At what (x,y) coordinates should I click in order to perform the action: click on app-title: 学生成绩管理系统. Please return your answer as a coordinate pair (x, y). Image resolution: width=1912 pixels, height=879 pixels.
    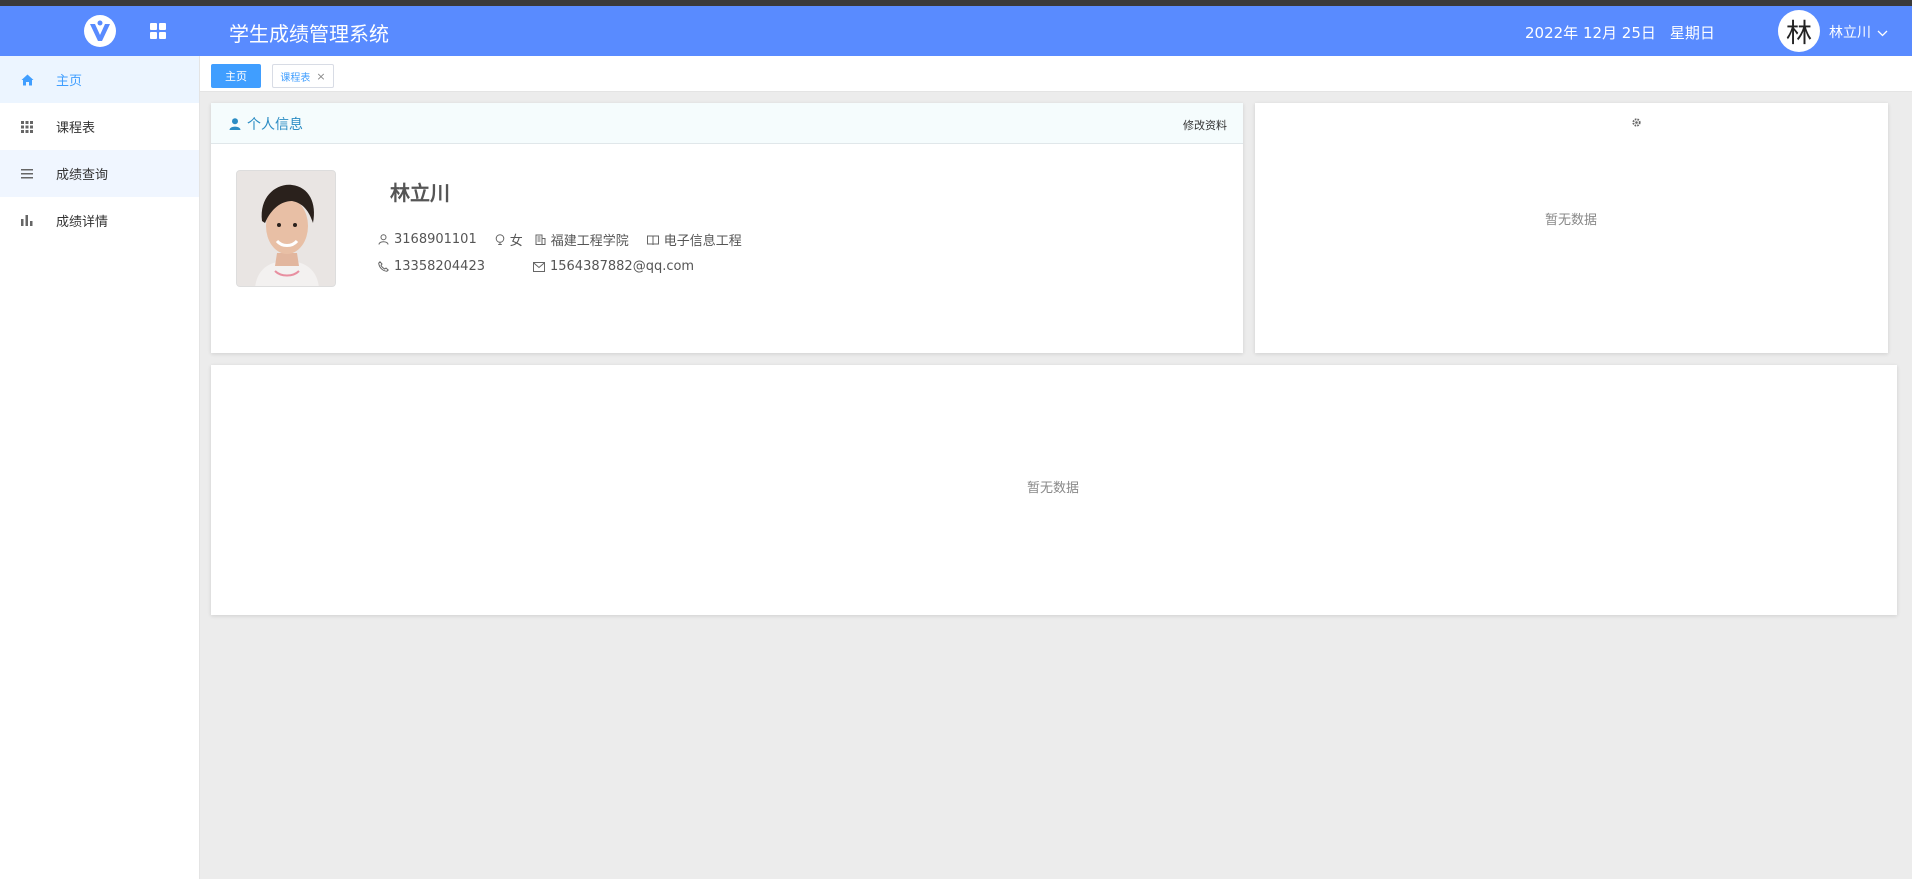
    Looking at the image, I should click on (309, 34).